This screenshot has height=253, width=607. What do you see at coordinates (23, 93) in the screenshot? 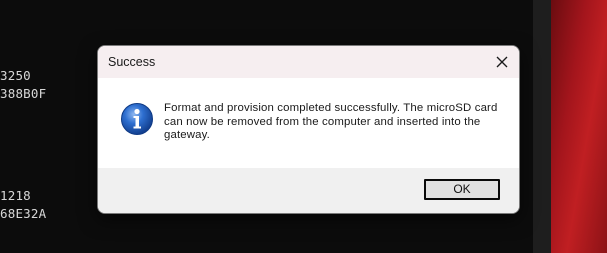
I see `console-line: 388B0F` at bounding box center [23, 93].